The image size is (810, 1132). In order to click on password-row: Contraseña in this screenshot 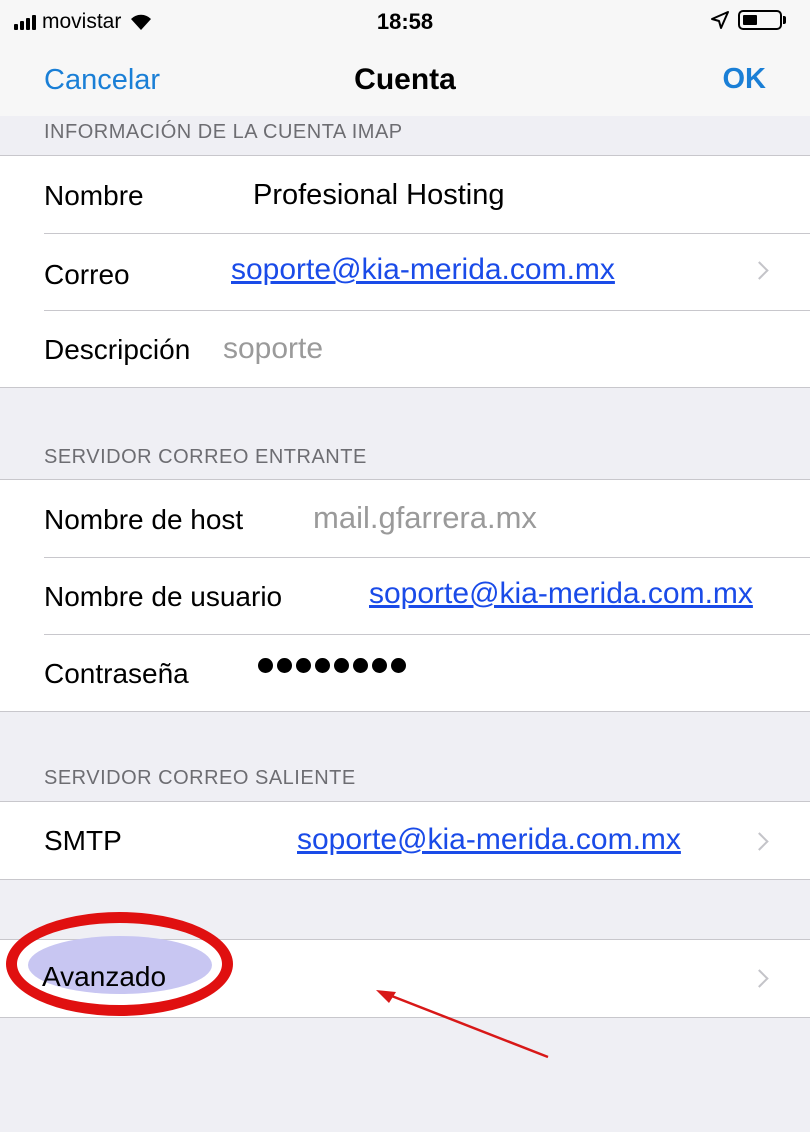, I will do `click(405, 672)`.